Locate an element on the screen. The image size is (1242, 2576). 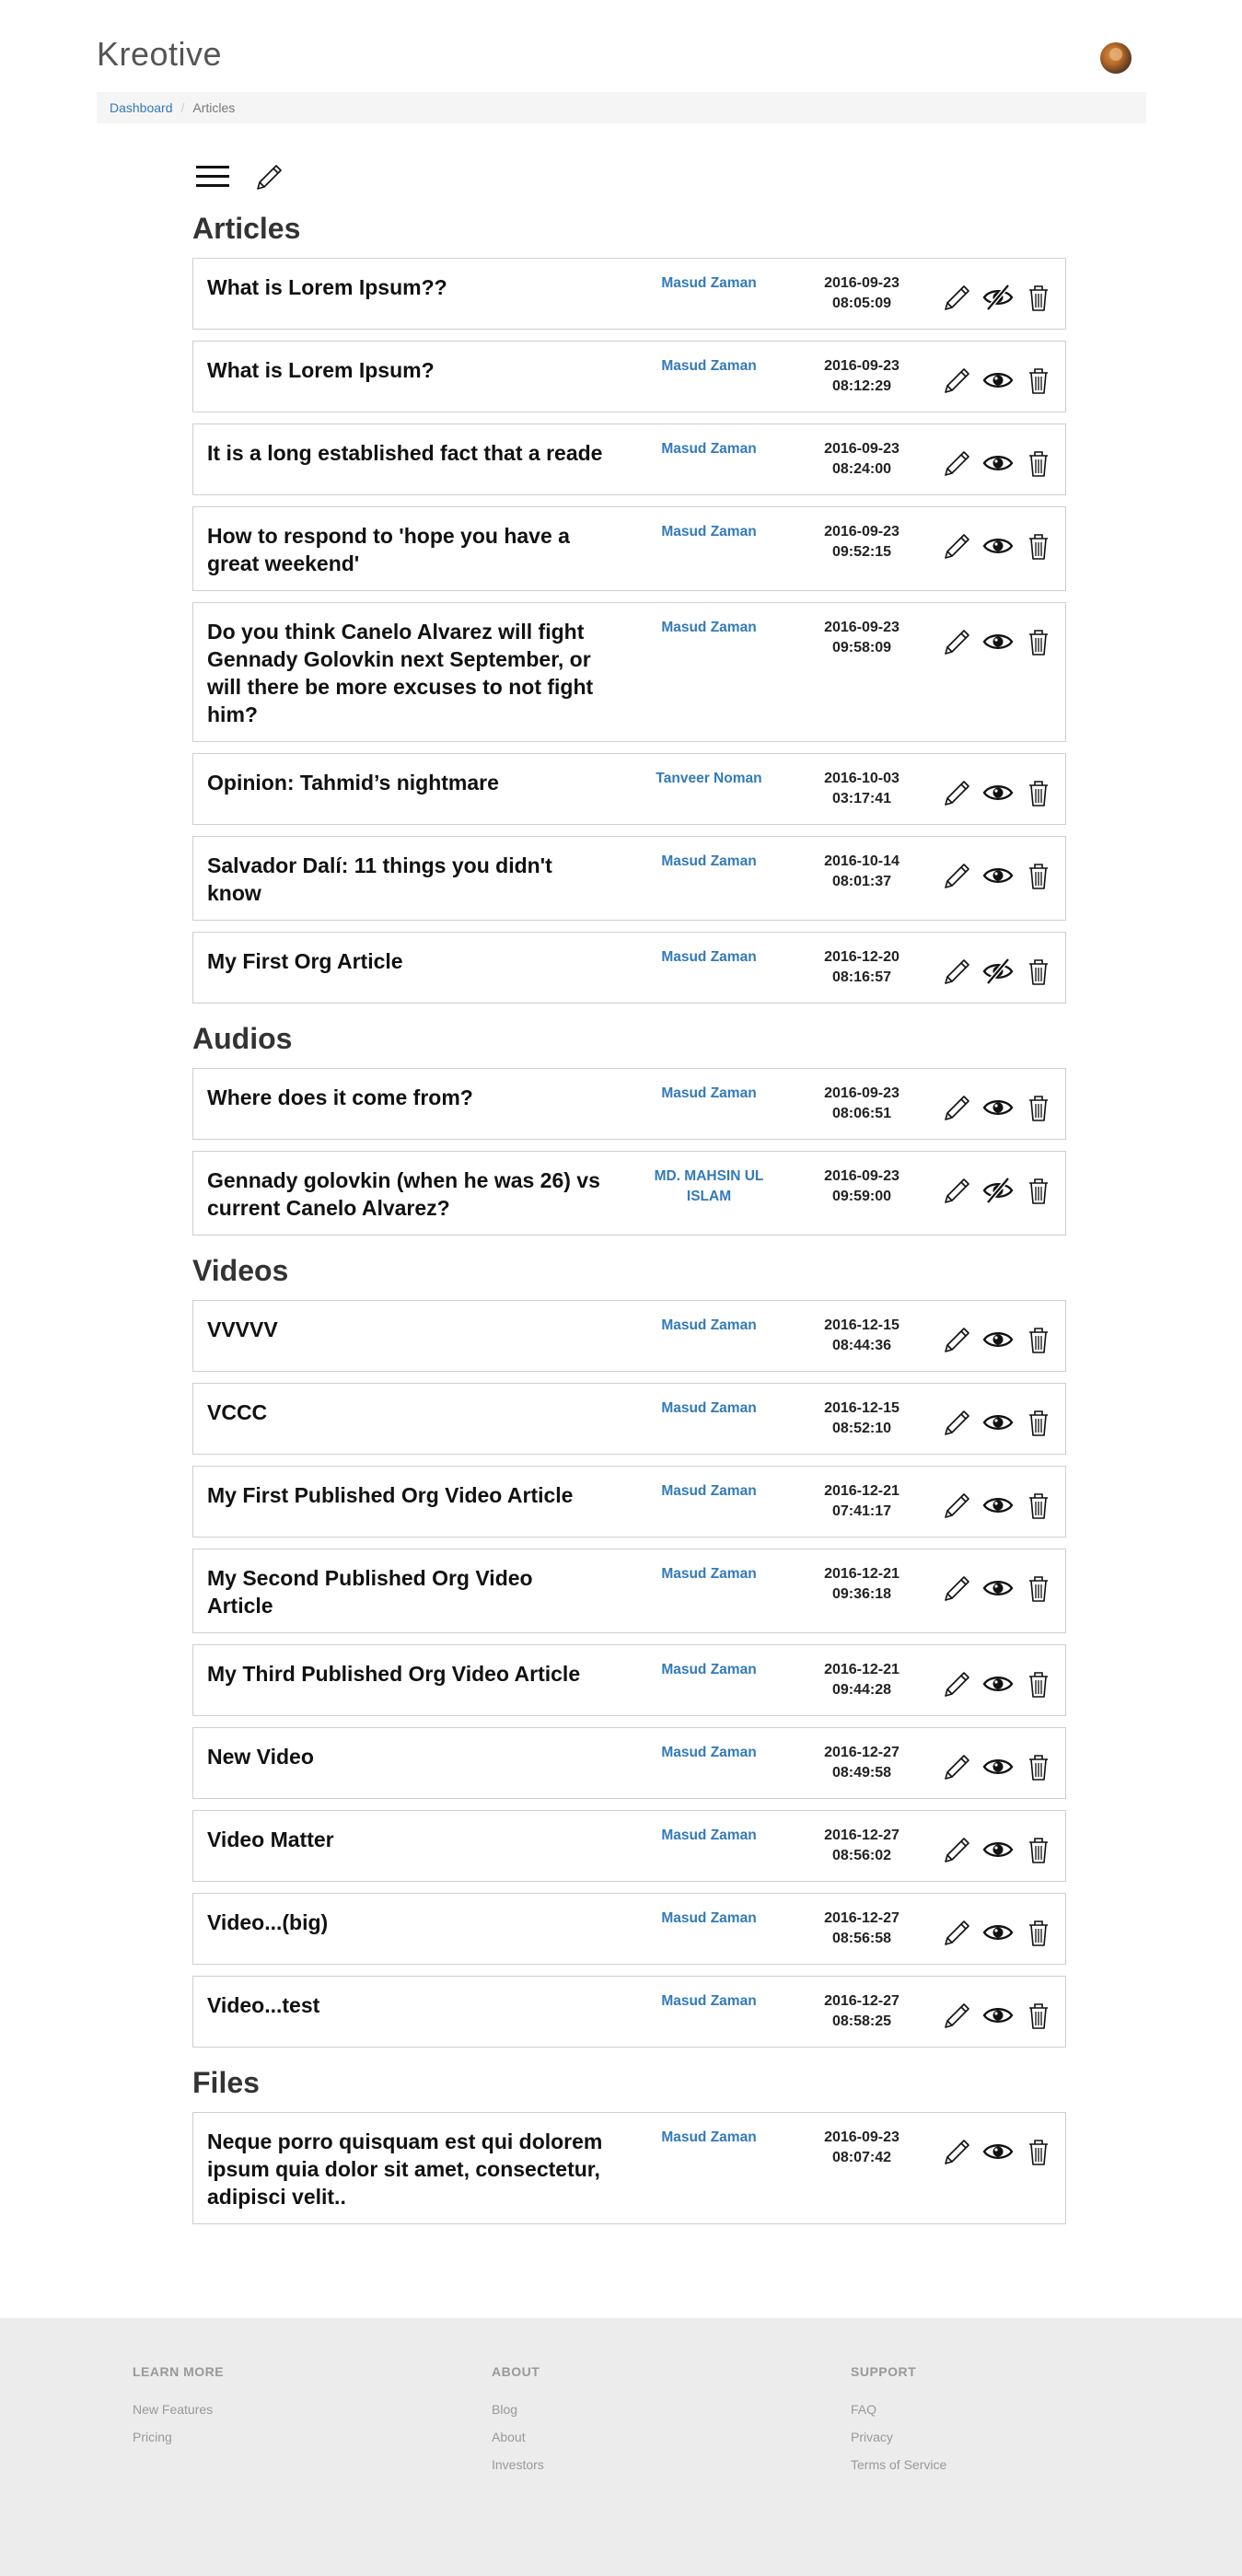
new-article-button is located at coordinates (269, 176).